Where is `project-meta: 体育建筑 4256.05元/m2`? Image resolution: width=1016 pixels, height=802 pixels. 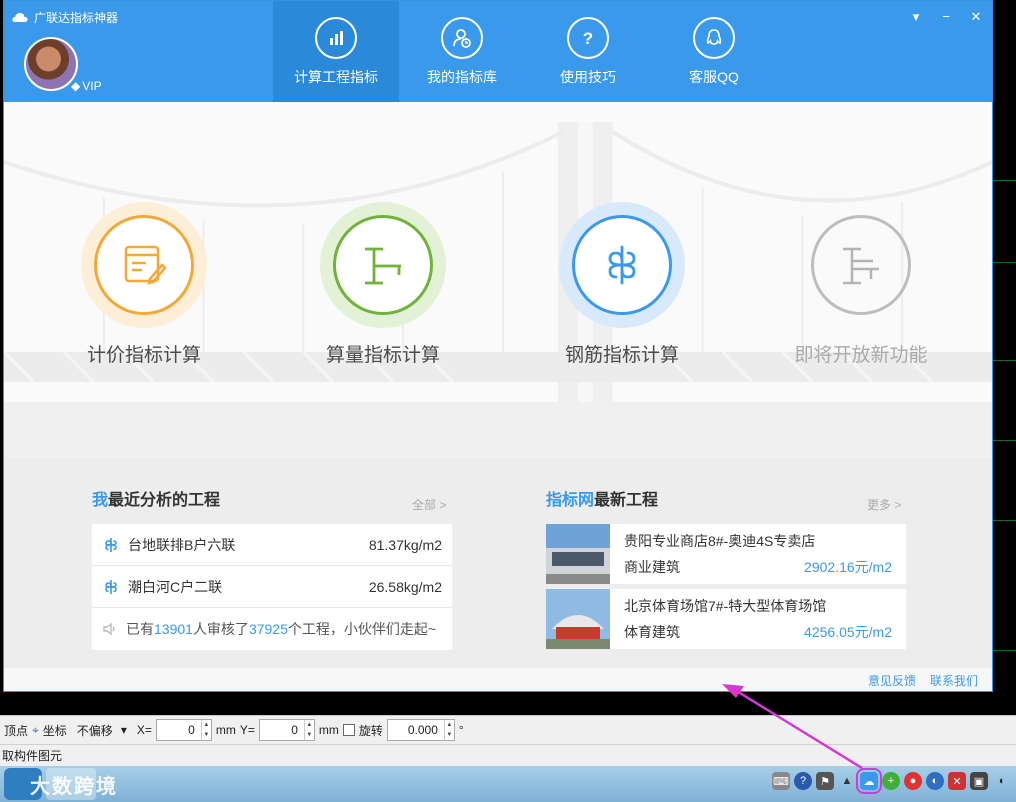 project-meta: 体育建筑 4256.05元/m2 is located at coordinates (758, 632).